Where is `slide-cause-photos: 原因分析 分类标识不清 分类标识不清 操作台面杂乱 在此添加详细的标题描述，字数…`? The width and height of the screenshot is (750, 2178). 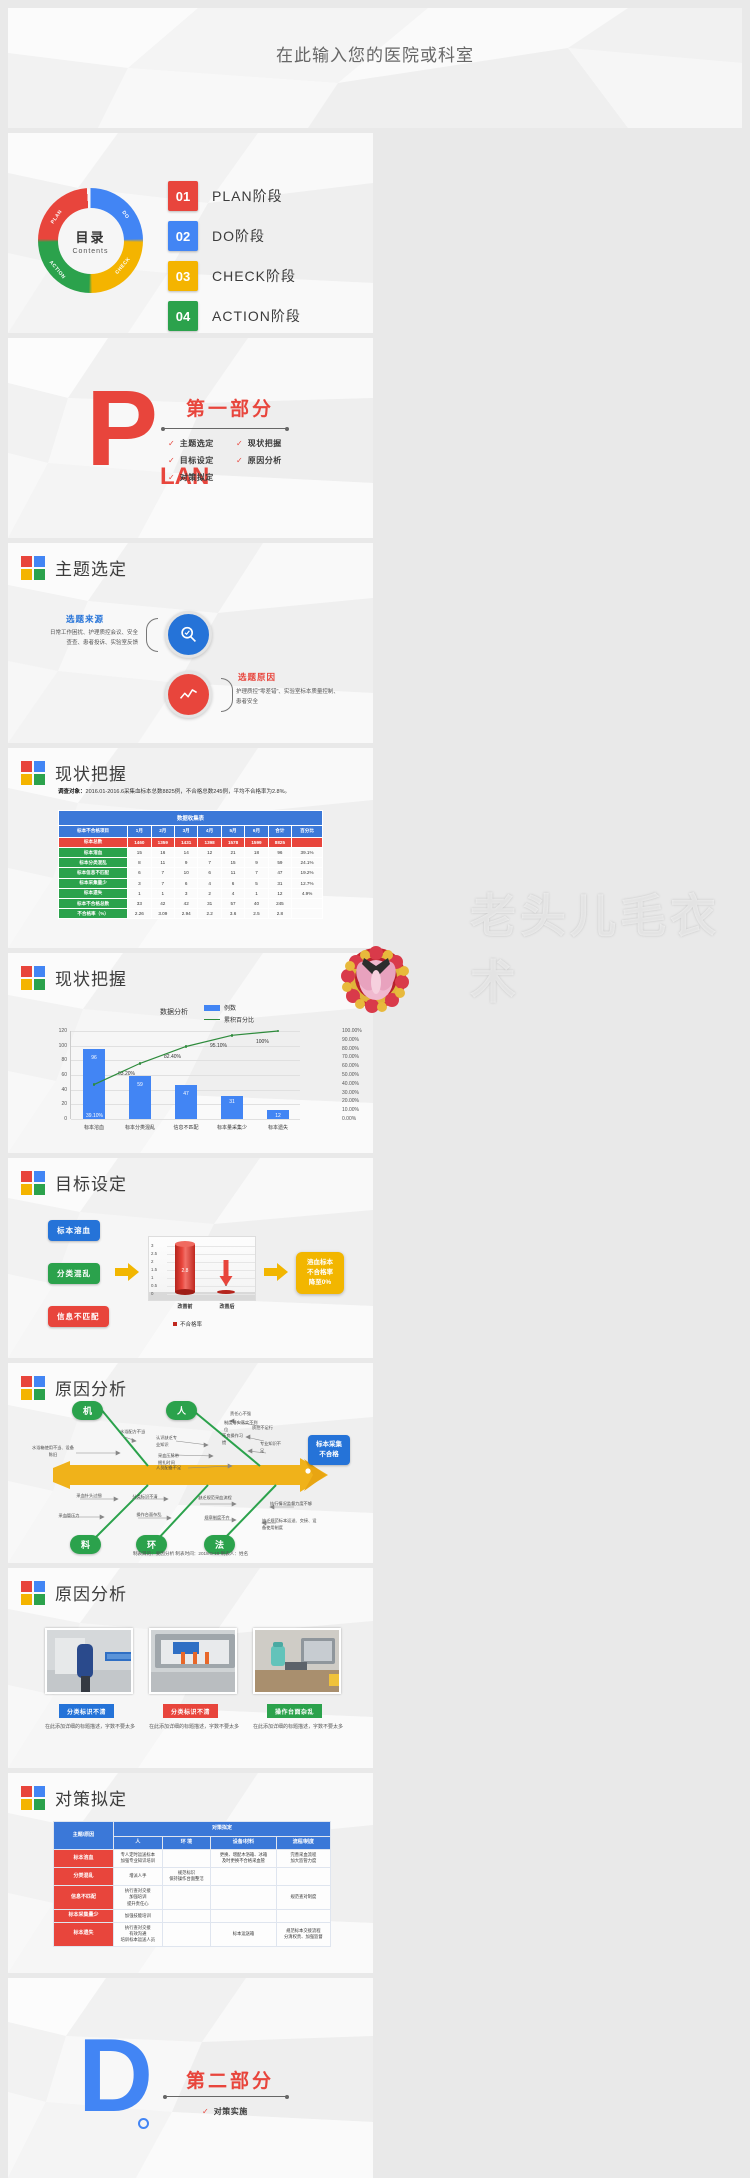 slide-cause-photos: 原因分析 分类标识不清 分类标识不清 操作台面杂乱 在此添加详细的标题描述，字数… is located at coordinates (190, 1668).